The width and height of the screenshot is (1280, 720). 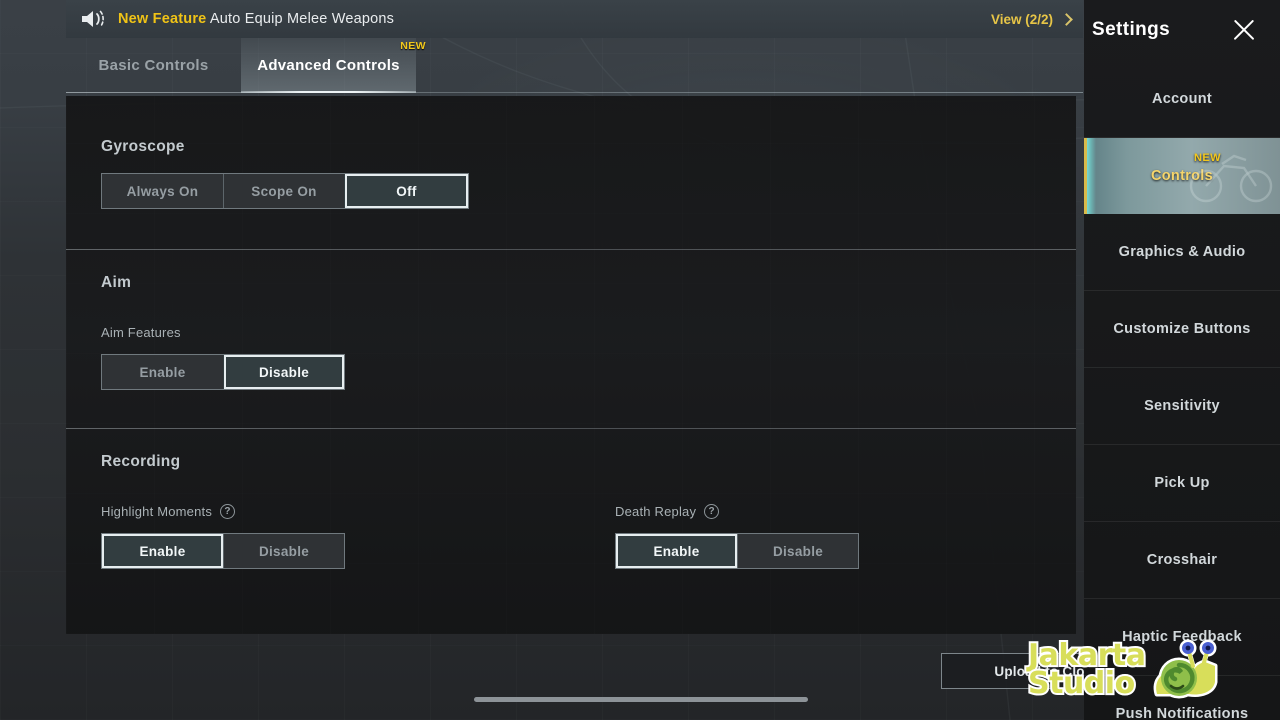 What do you see at coordinates (283, 372) in the screenshot?
I see `aim-features-option-disable: Disable` at bounding box center [283, 372].